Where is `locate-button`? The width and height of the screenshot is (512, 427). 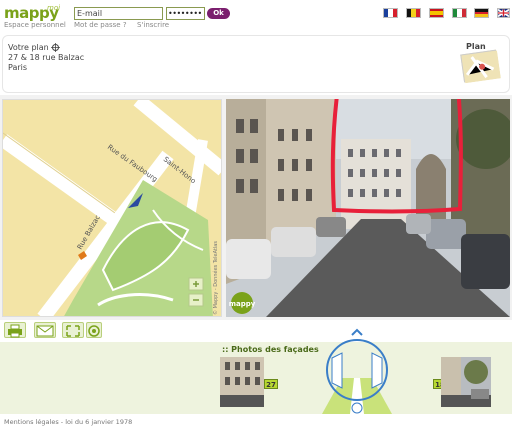
locate-button is located at coordinates (94, 330).